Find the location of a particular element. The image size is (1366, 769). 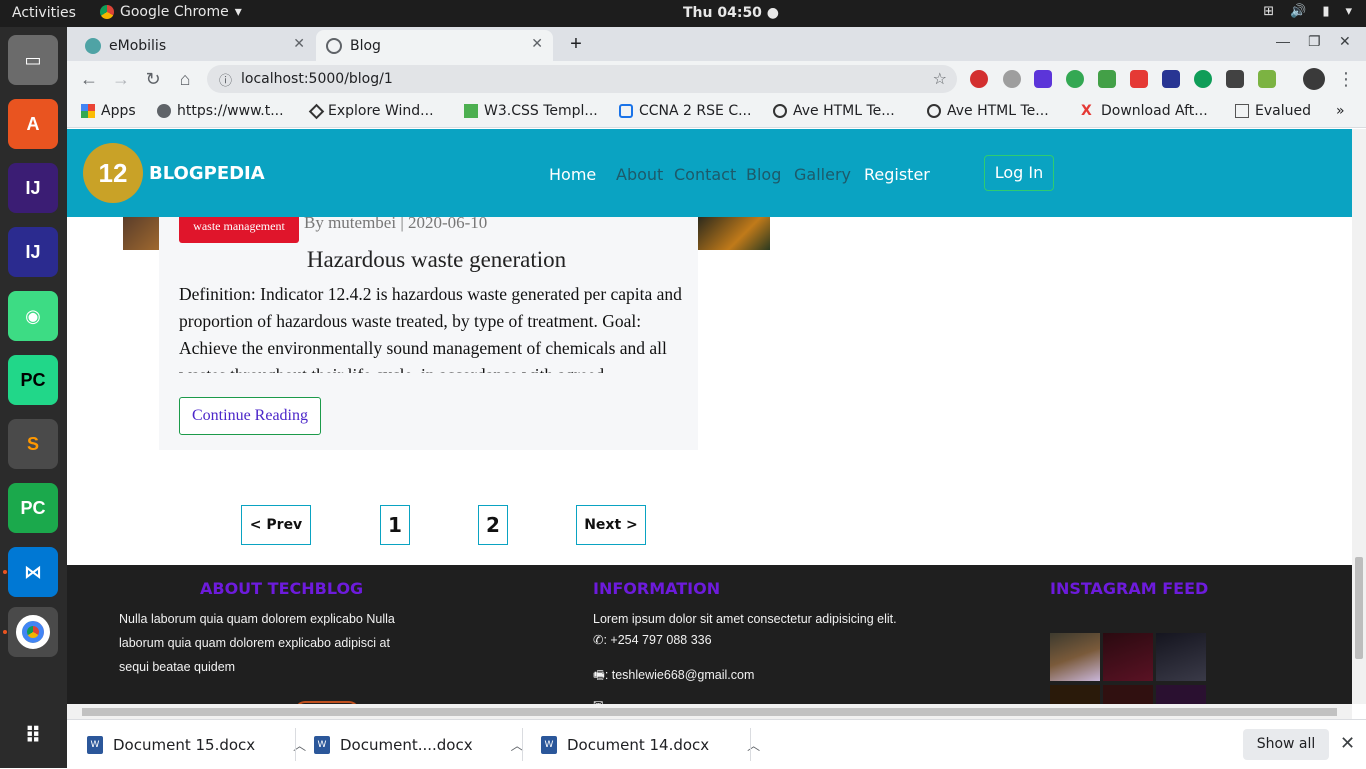

adblock-icon is located at coordinates (979, 79).